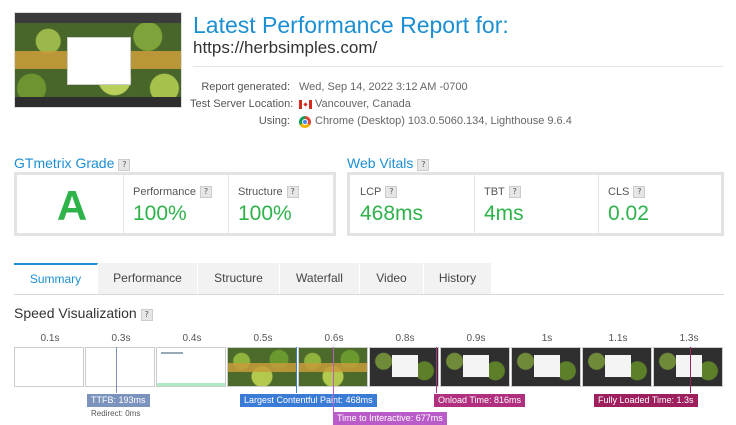 This screenshot has width=736, height=425. Describe the element at coordinates (689, 338) in the screenshot. I see `frame-time: 1.3s` at that location.